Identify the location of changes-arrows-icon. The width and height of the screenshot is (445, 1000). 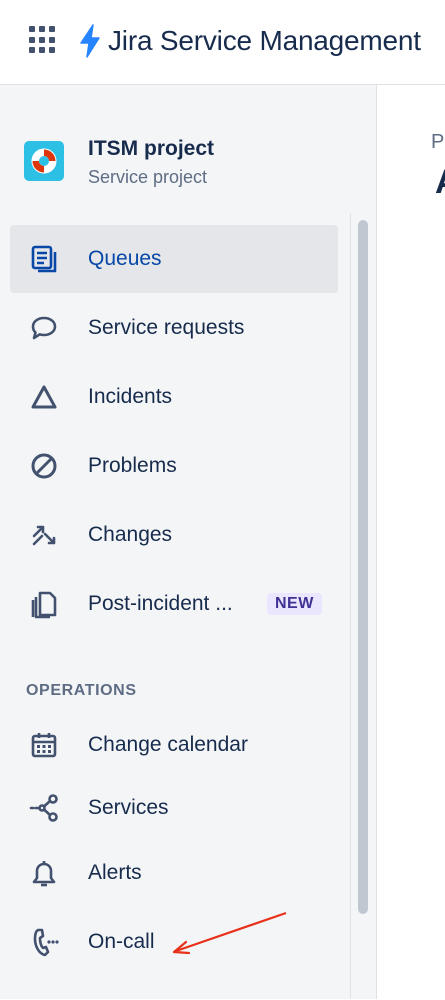
(44, 535).